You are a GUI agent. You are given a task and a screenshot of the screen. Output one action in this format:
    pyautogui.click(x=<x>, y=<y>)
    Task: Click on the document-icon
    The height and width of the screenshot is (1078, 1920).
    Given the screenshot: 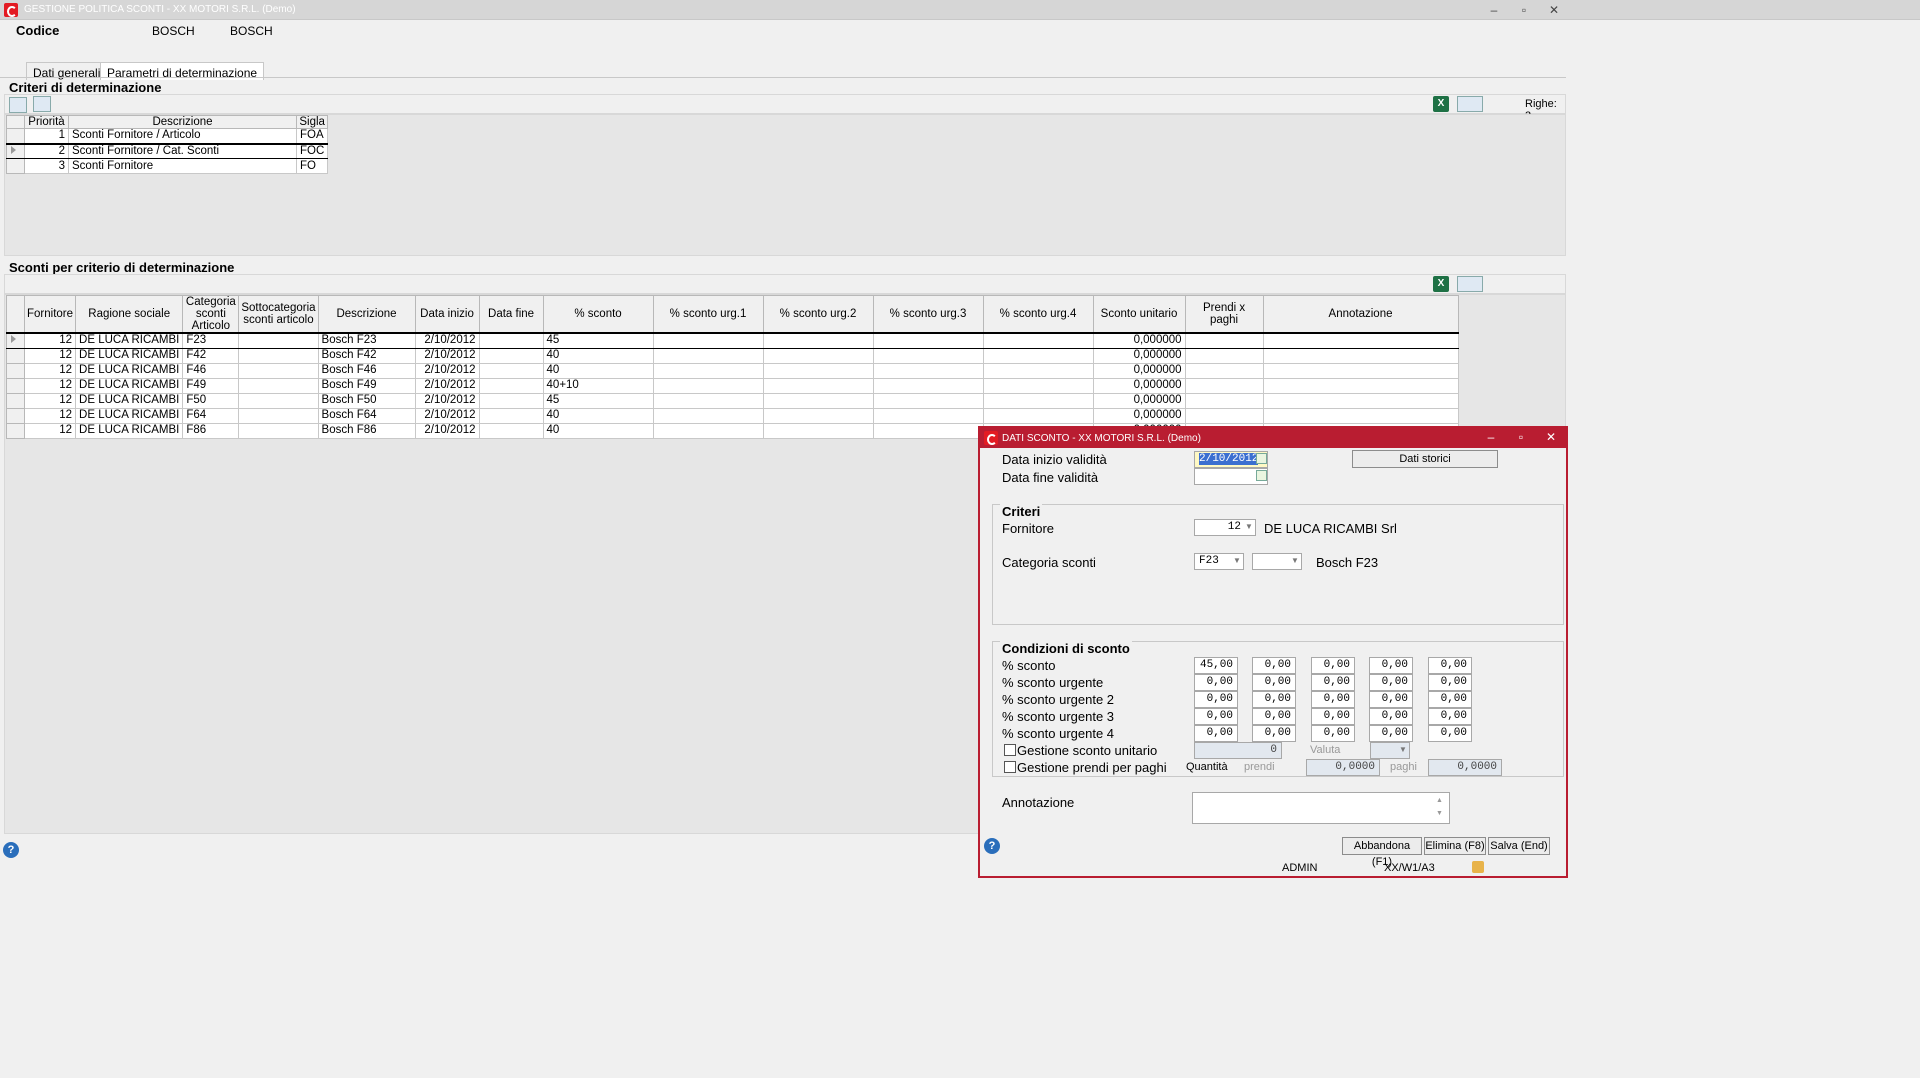 What is the action you would take?
    pyautogui.click(x=42, y=104)
    